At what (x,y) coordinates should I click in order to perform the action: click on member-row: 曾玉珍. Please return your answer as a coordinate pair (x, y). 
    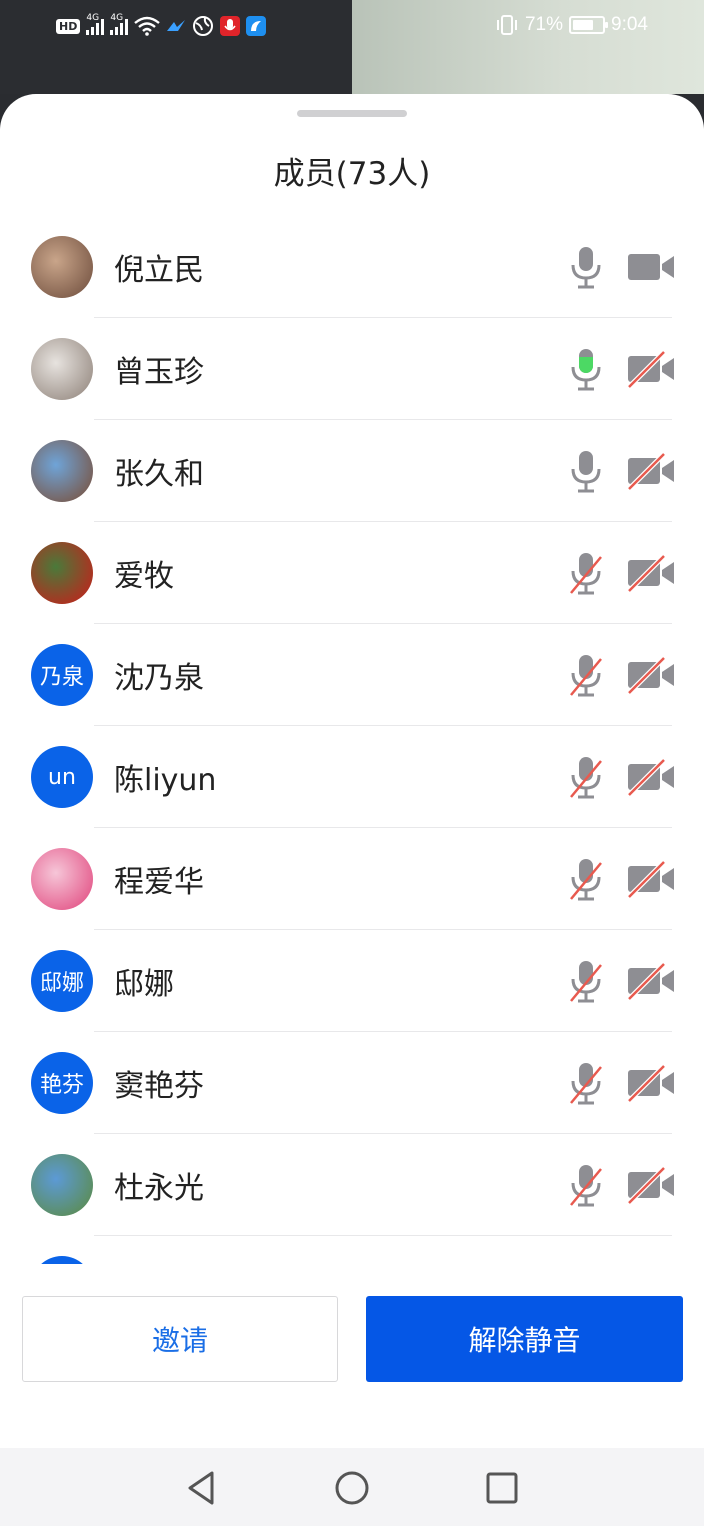
    Looking at the image, I should click on (352, 369).